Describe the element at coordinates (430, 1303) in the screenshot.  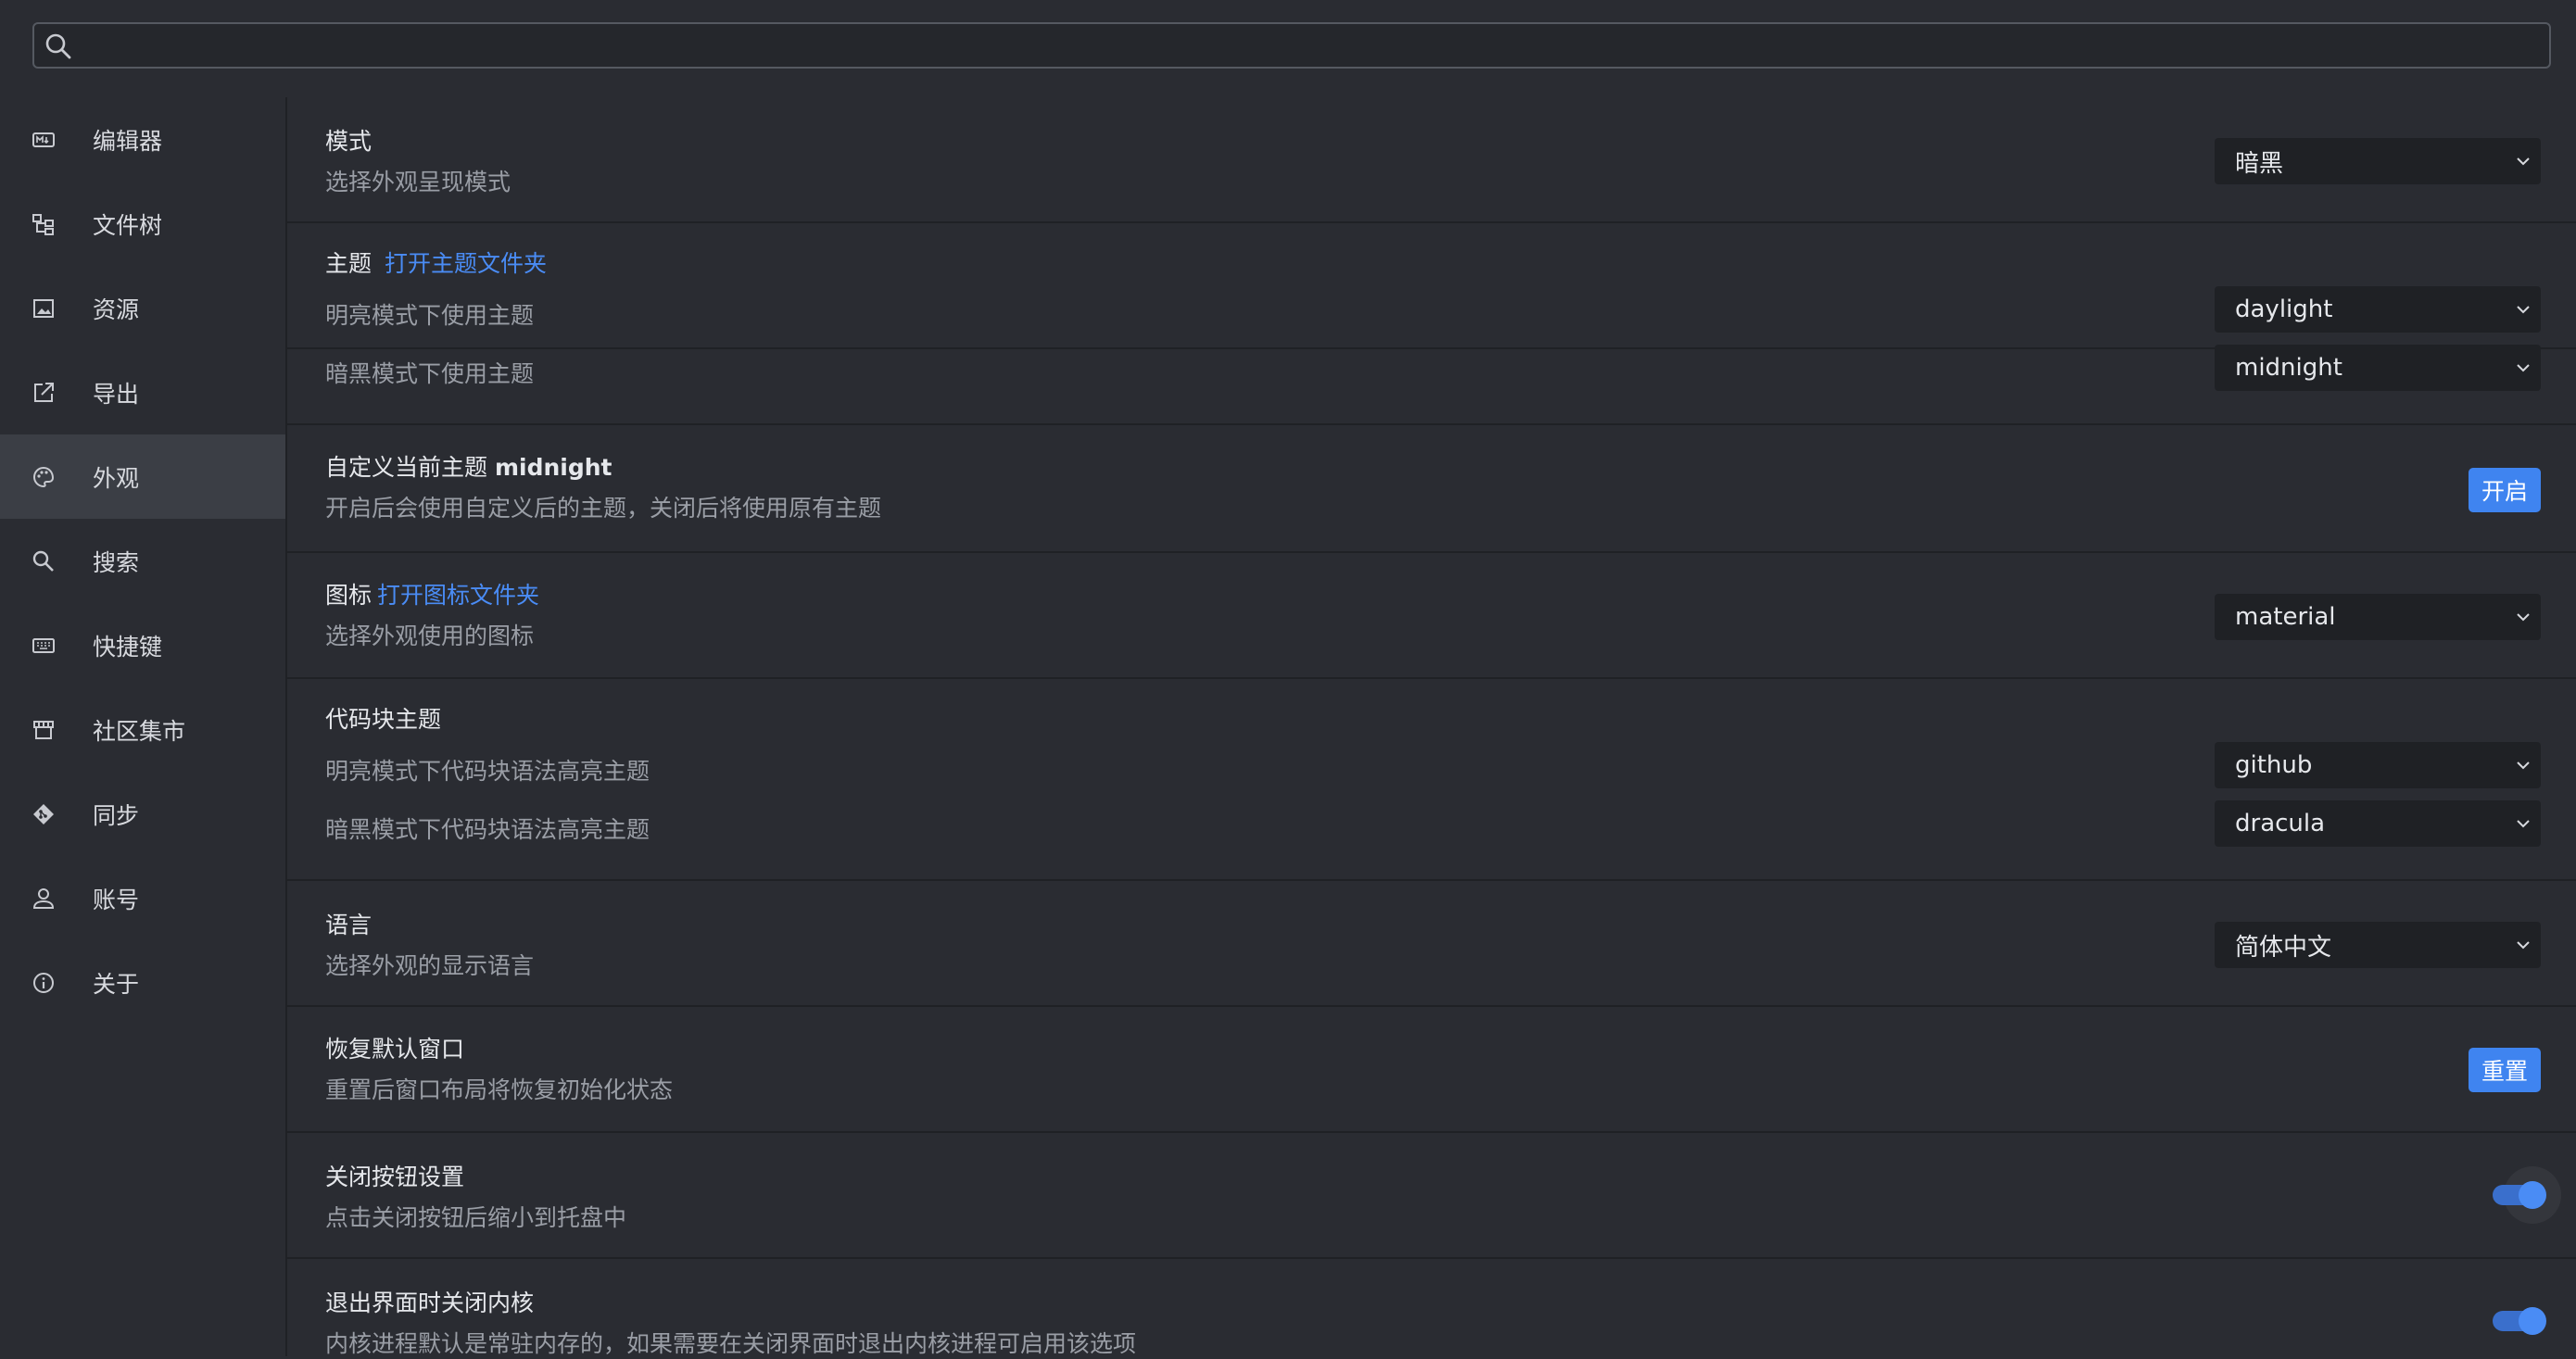
I see `exit-kernel-title: 退出界面时关闭内核` at that location.